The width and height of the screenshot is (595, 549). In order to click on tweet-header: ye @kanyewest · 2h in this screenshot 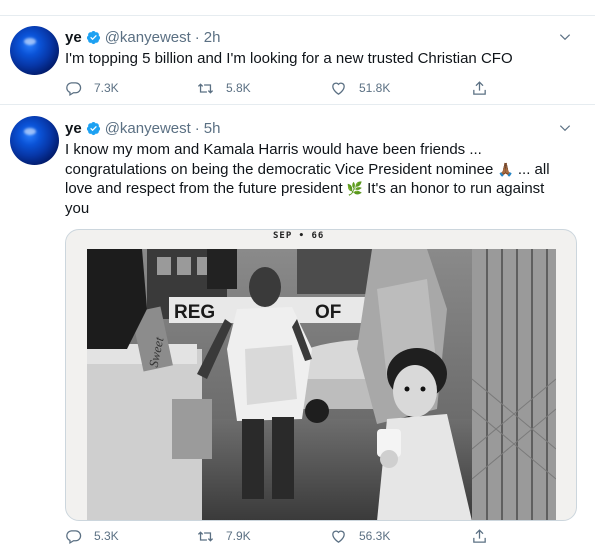, I will do `click(142, 37)`.